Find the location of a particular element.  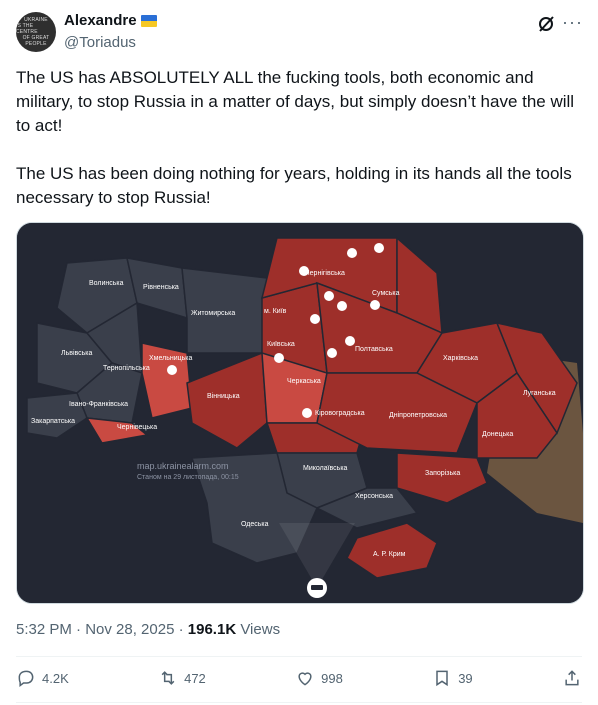

author-name: Alexandre is located at coordinates (110, 20).